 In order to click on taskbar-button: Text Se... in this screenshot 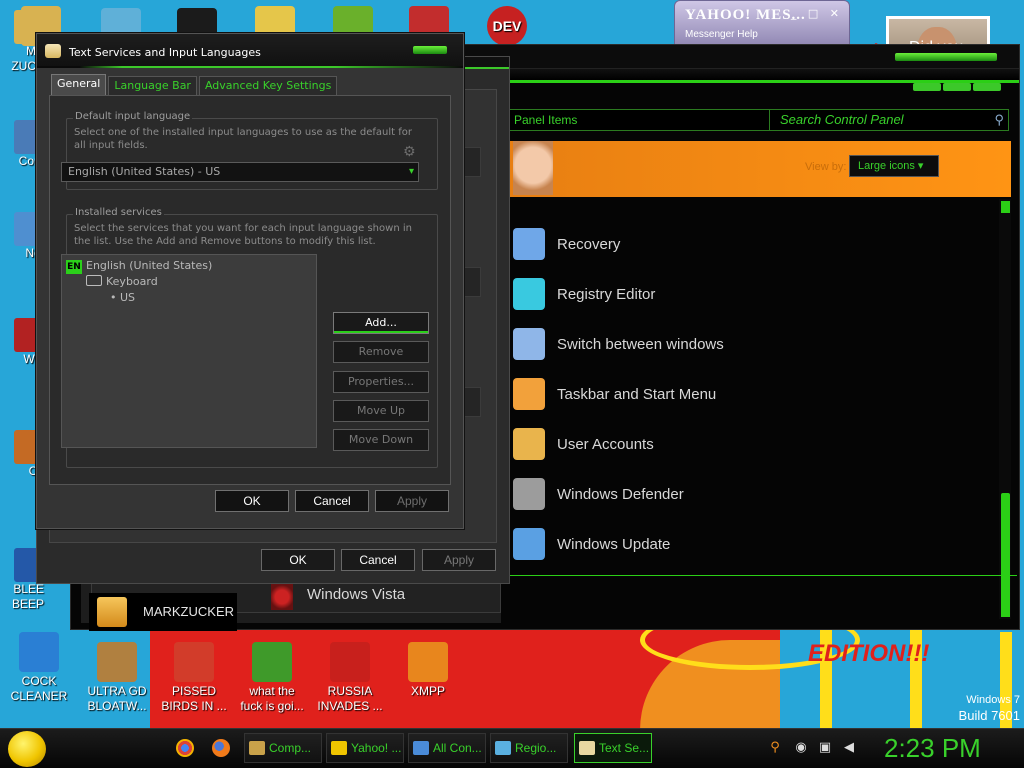, I will do `click(613, 748)`.